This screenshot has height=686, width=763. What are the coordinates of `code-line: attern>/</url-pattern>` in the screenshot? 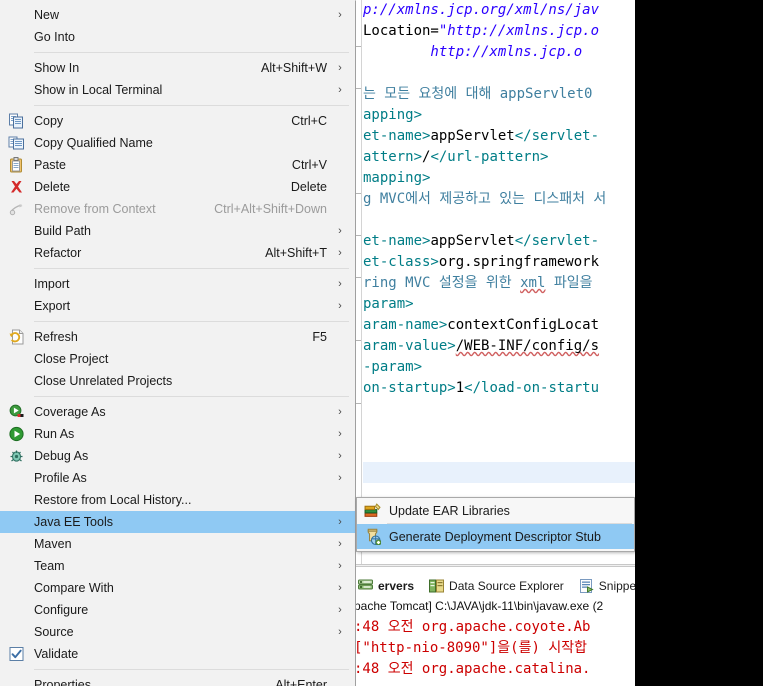 It's located at (499, 157).